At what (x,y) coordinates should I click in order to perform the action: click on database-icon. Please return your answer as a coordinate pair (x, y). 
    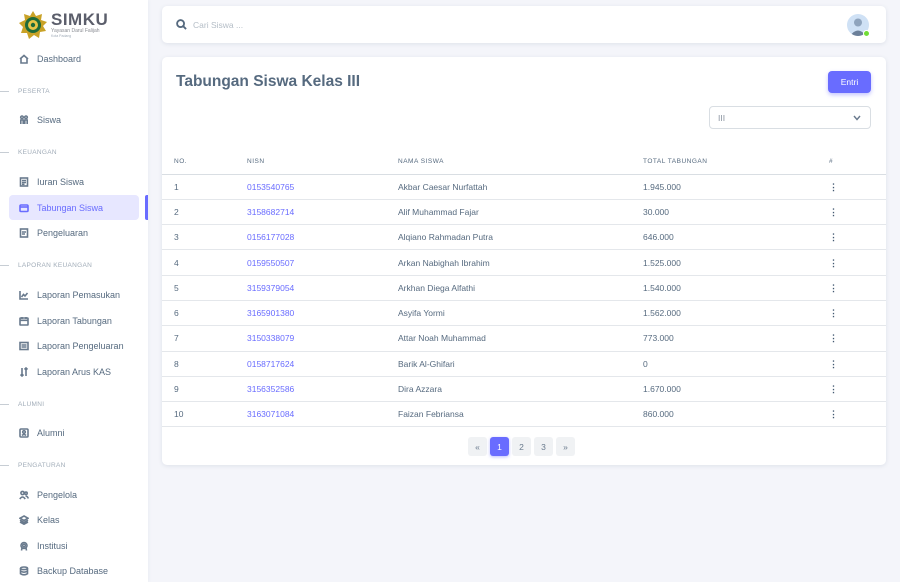
    Looking at the image, I should click on (24, 570).